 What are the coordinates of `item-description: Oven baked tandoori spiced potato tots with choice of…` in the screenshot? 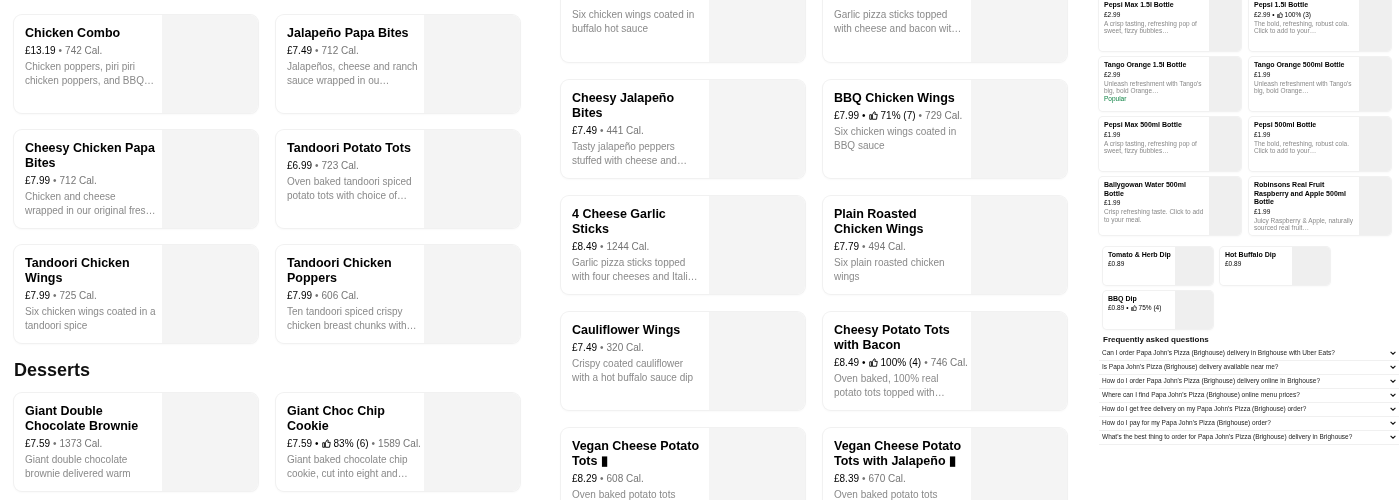 It's located at (350, 189).